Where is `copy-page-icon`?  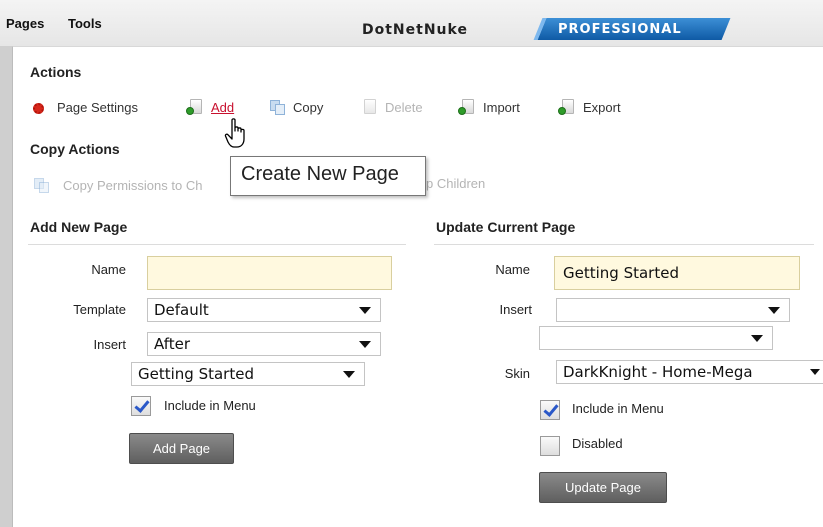
copy-page-icon is located at coordinates (277, 107).